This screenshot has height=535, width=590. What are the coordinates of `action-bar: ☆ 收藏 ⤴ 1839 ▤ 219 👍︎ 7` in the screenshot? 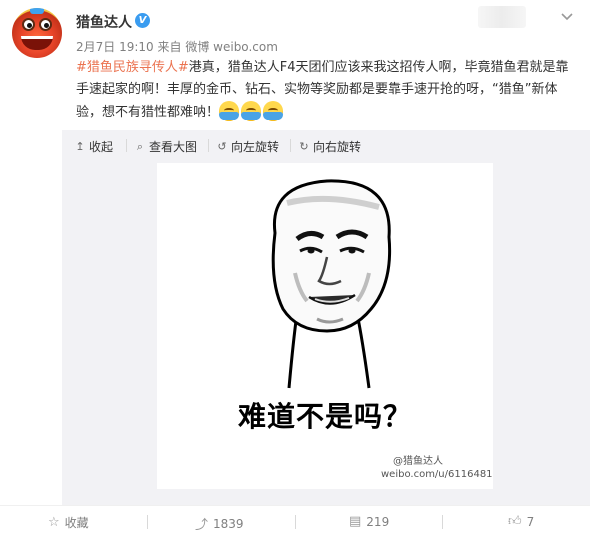 It's located at (295, 520).